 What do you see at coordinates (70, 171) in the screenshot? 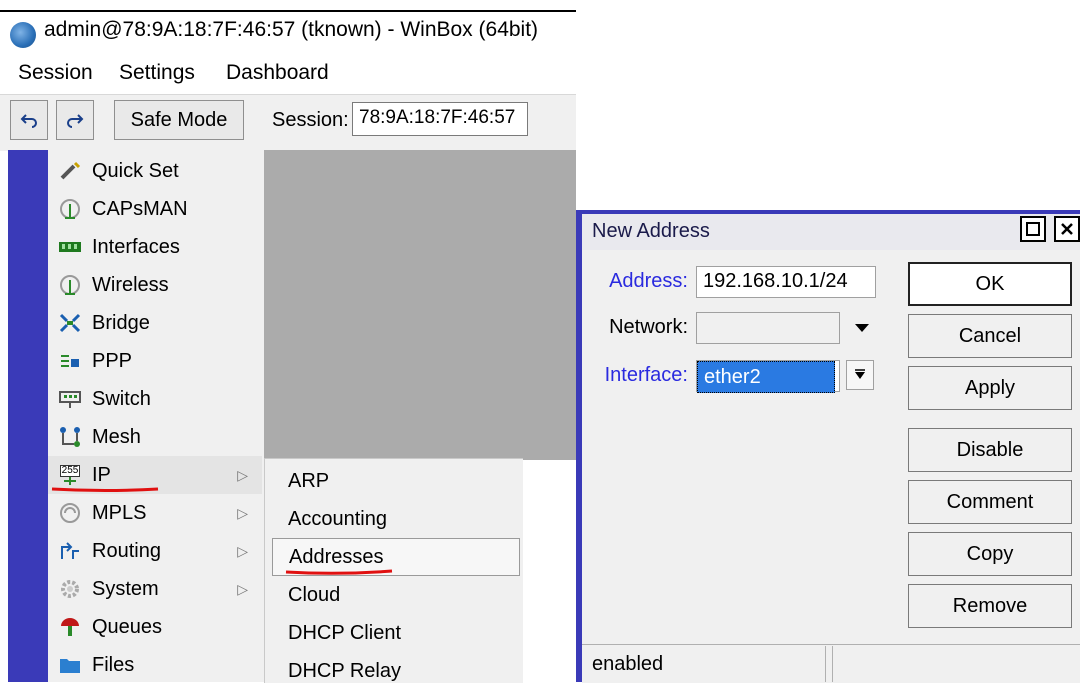
I see `wand-icon` at bounding box center [70, 171].